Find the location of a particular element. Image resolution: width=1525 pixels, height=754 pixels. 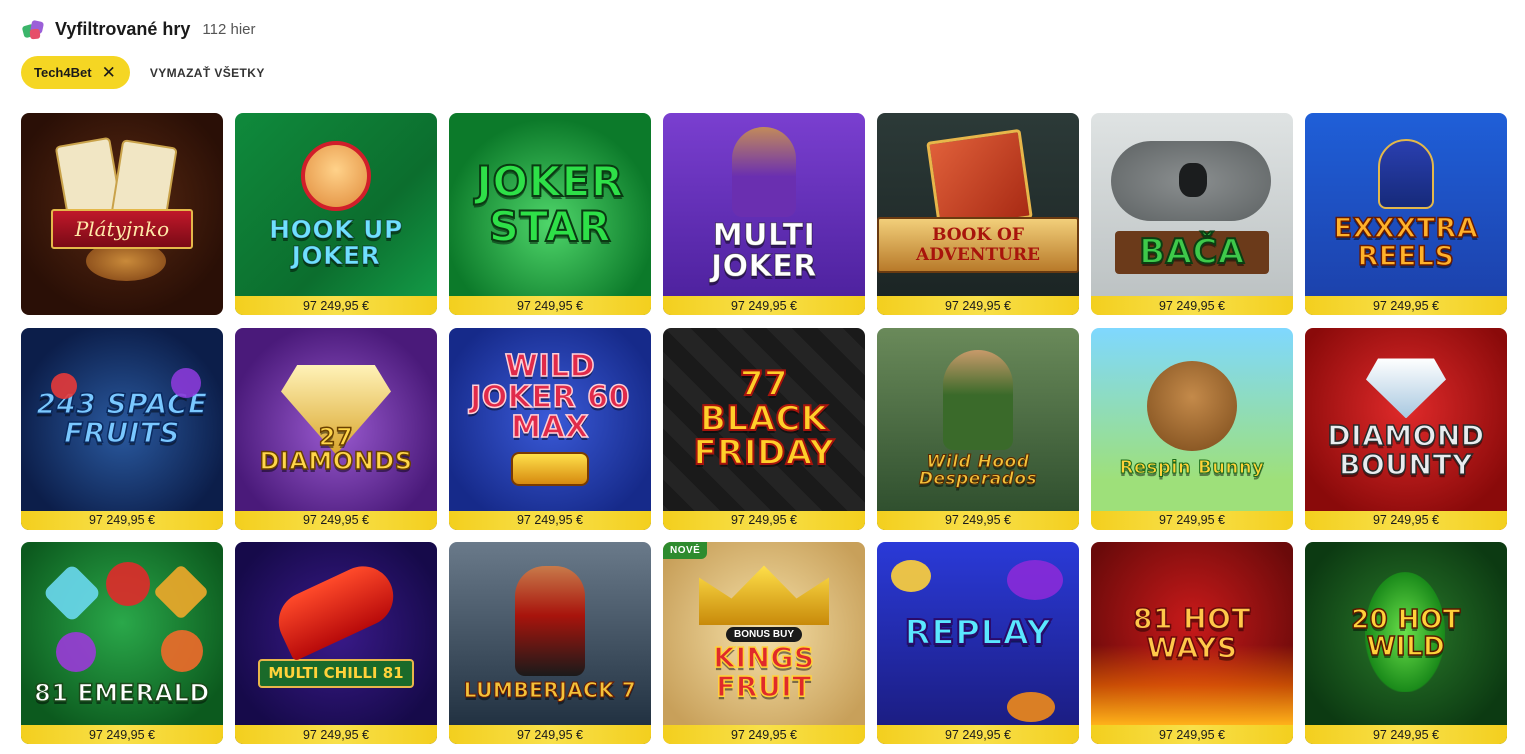

game-tile: 20 Hot Wild 97 249,95 € is located at coordinates (1406, 643).